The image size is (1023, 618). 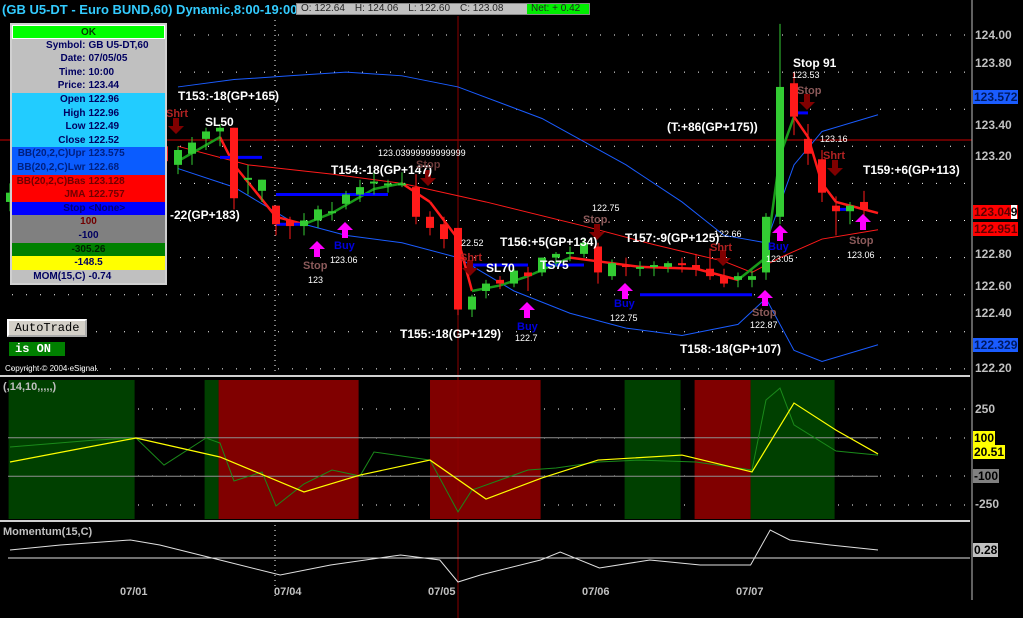 I want to click on row-label: High, so click(x=74, y=113).